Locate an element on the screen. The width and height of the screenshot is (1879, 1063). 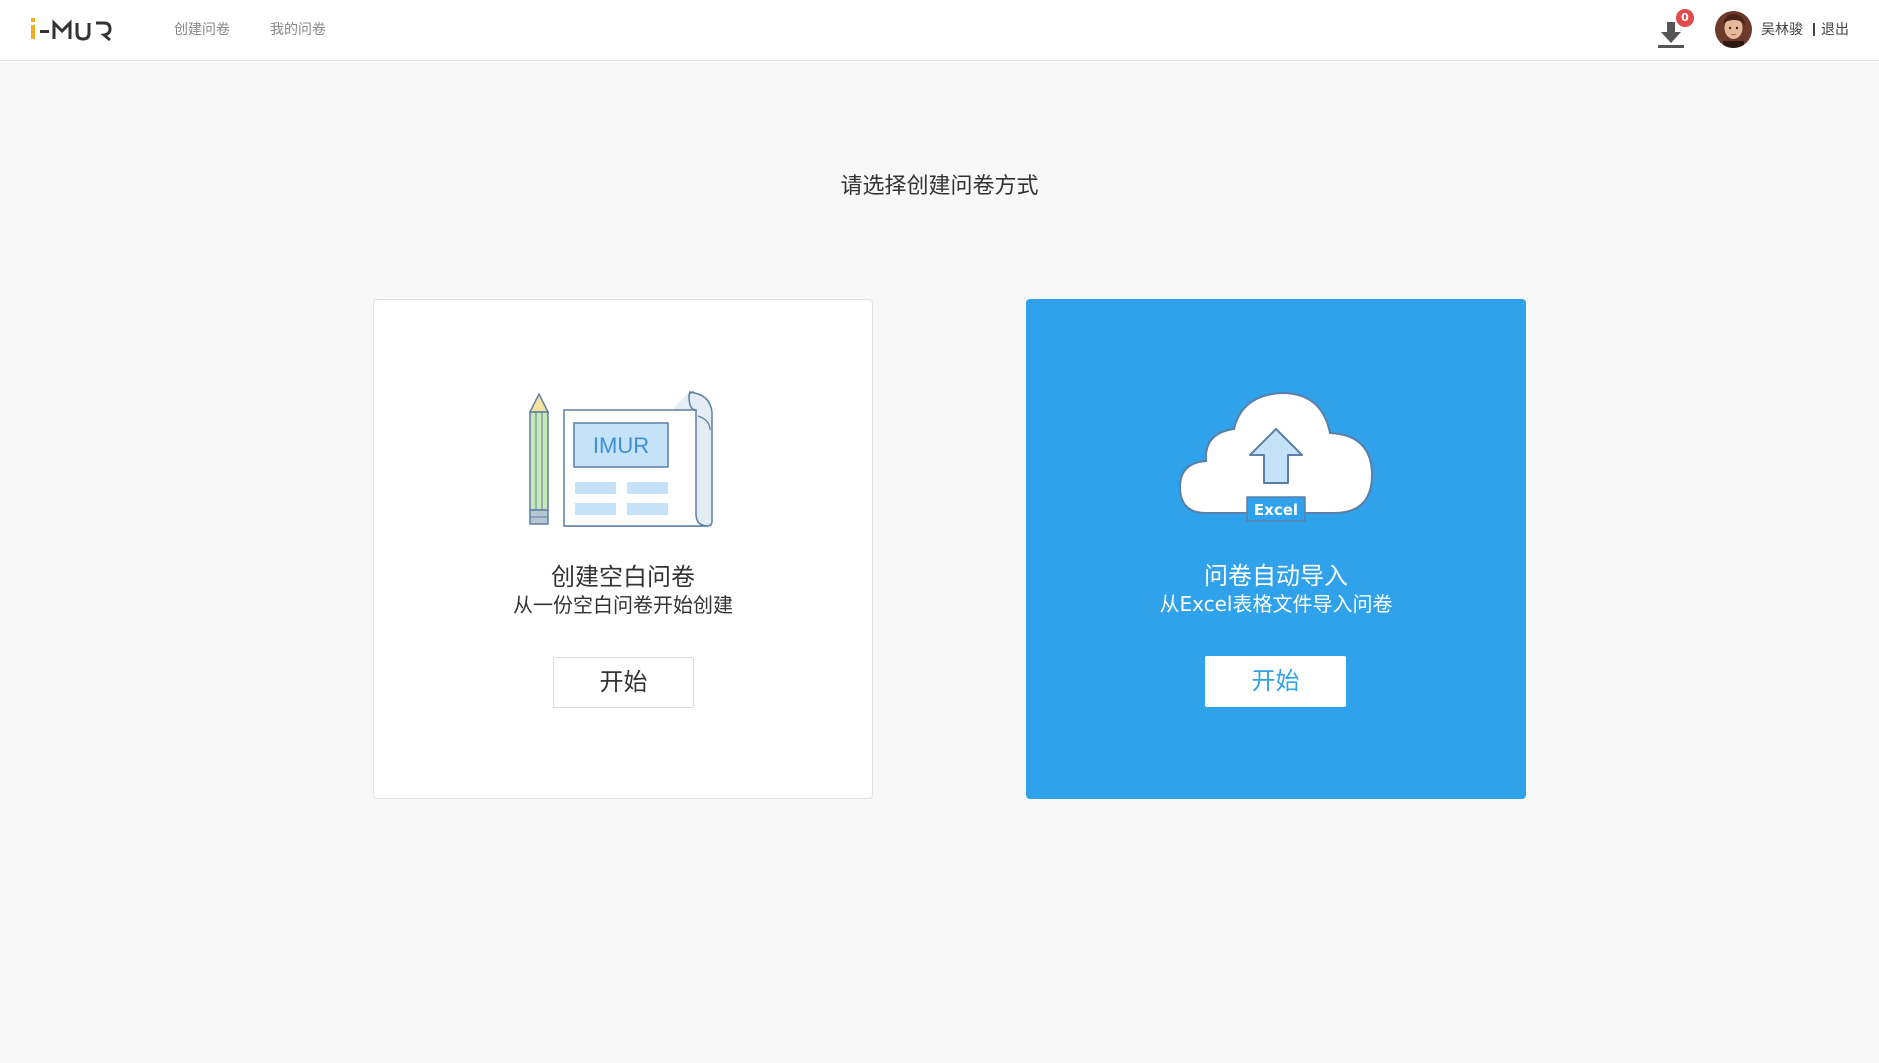
imur-text: IMUR is located at coordinates (621, 445).